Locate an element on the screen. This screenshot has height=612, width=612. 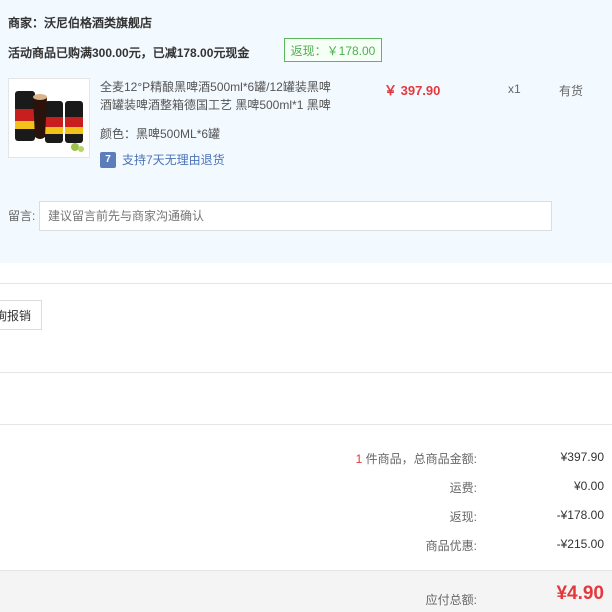
product-thumbnail is located at coordinates (49, 118).